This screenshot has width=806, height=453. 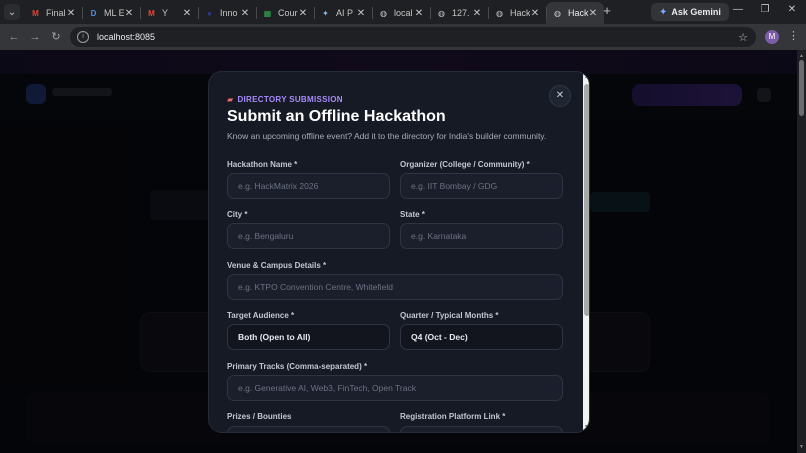 I want to click on tab-title: Inno, so click(x=229, y=13).